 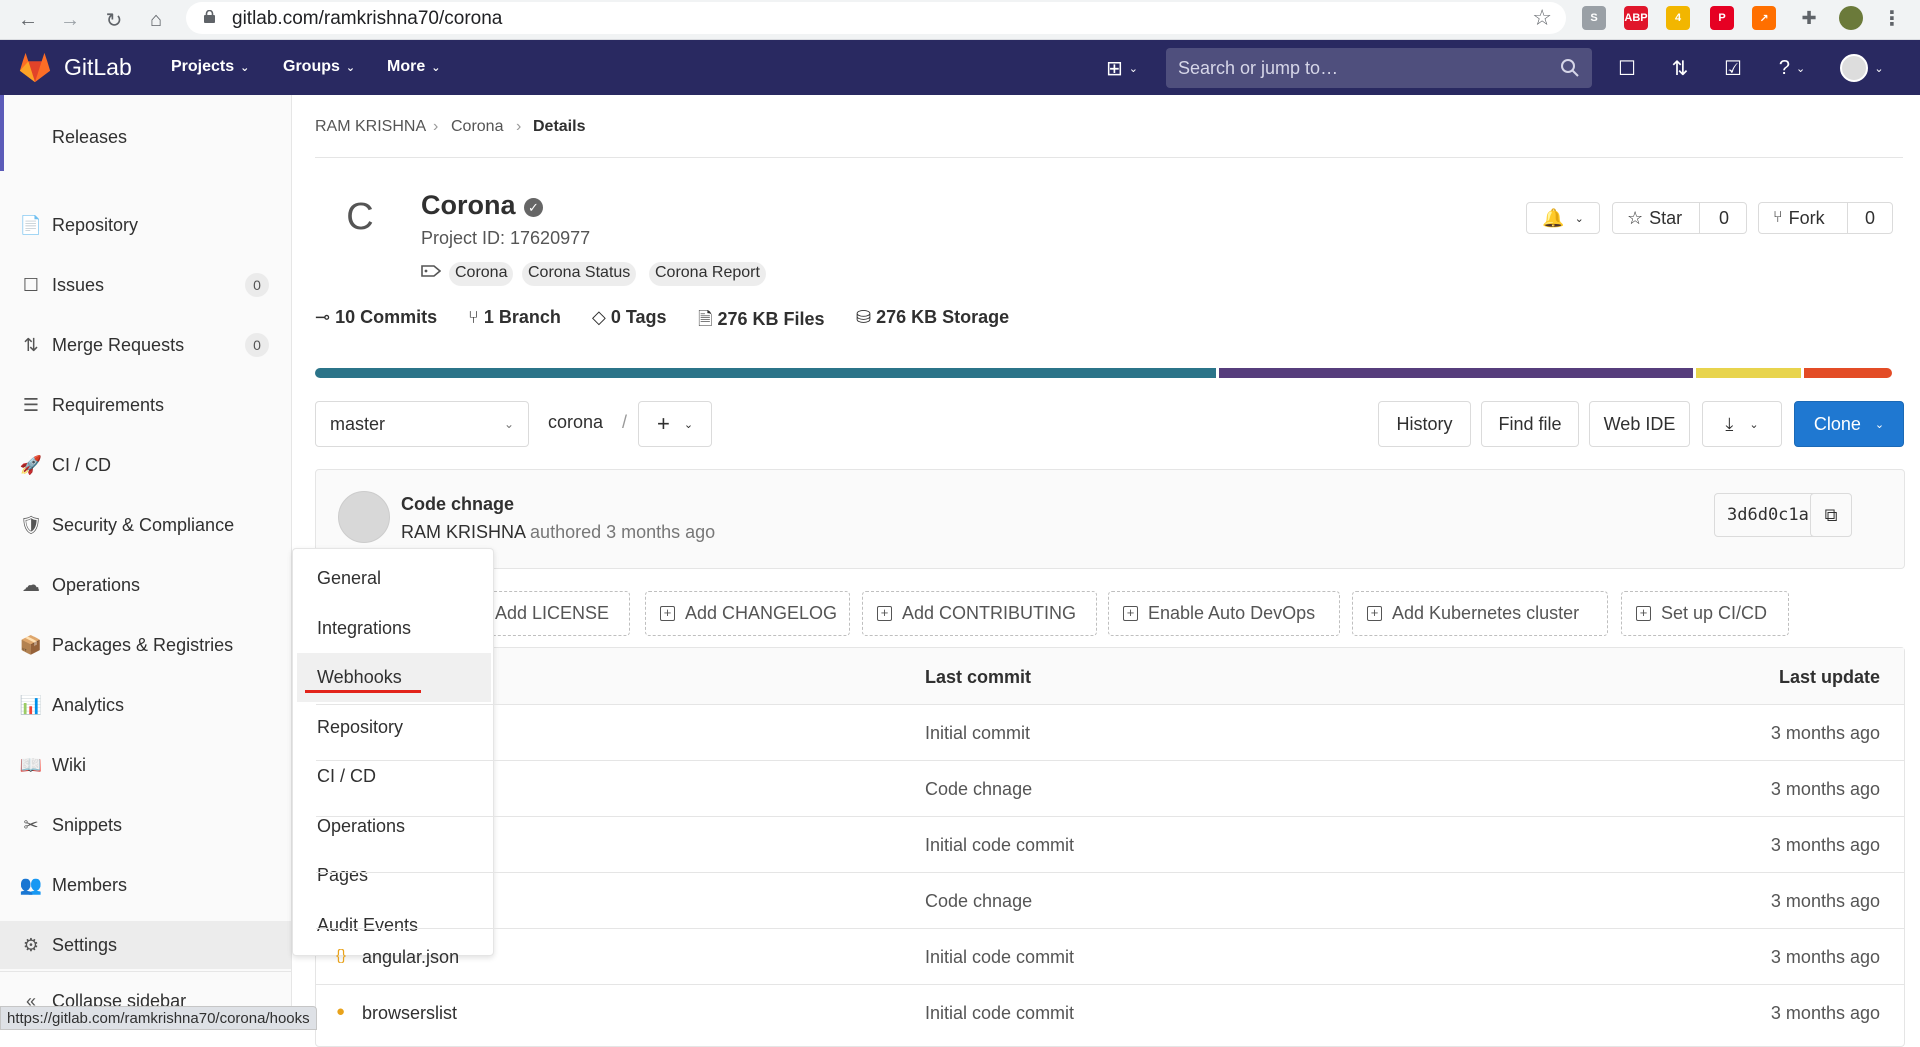 What do you see at coordinates (394, 578) in the screenshot?
I see `flyout-item-general: General` at bounding box center [394, 578].